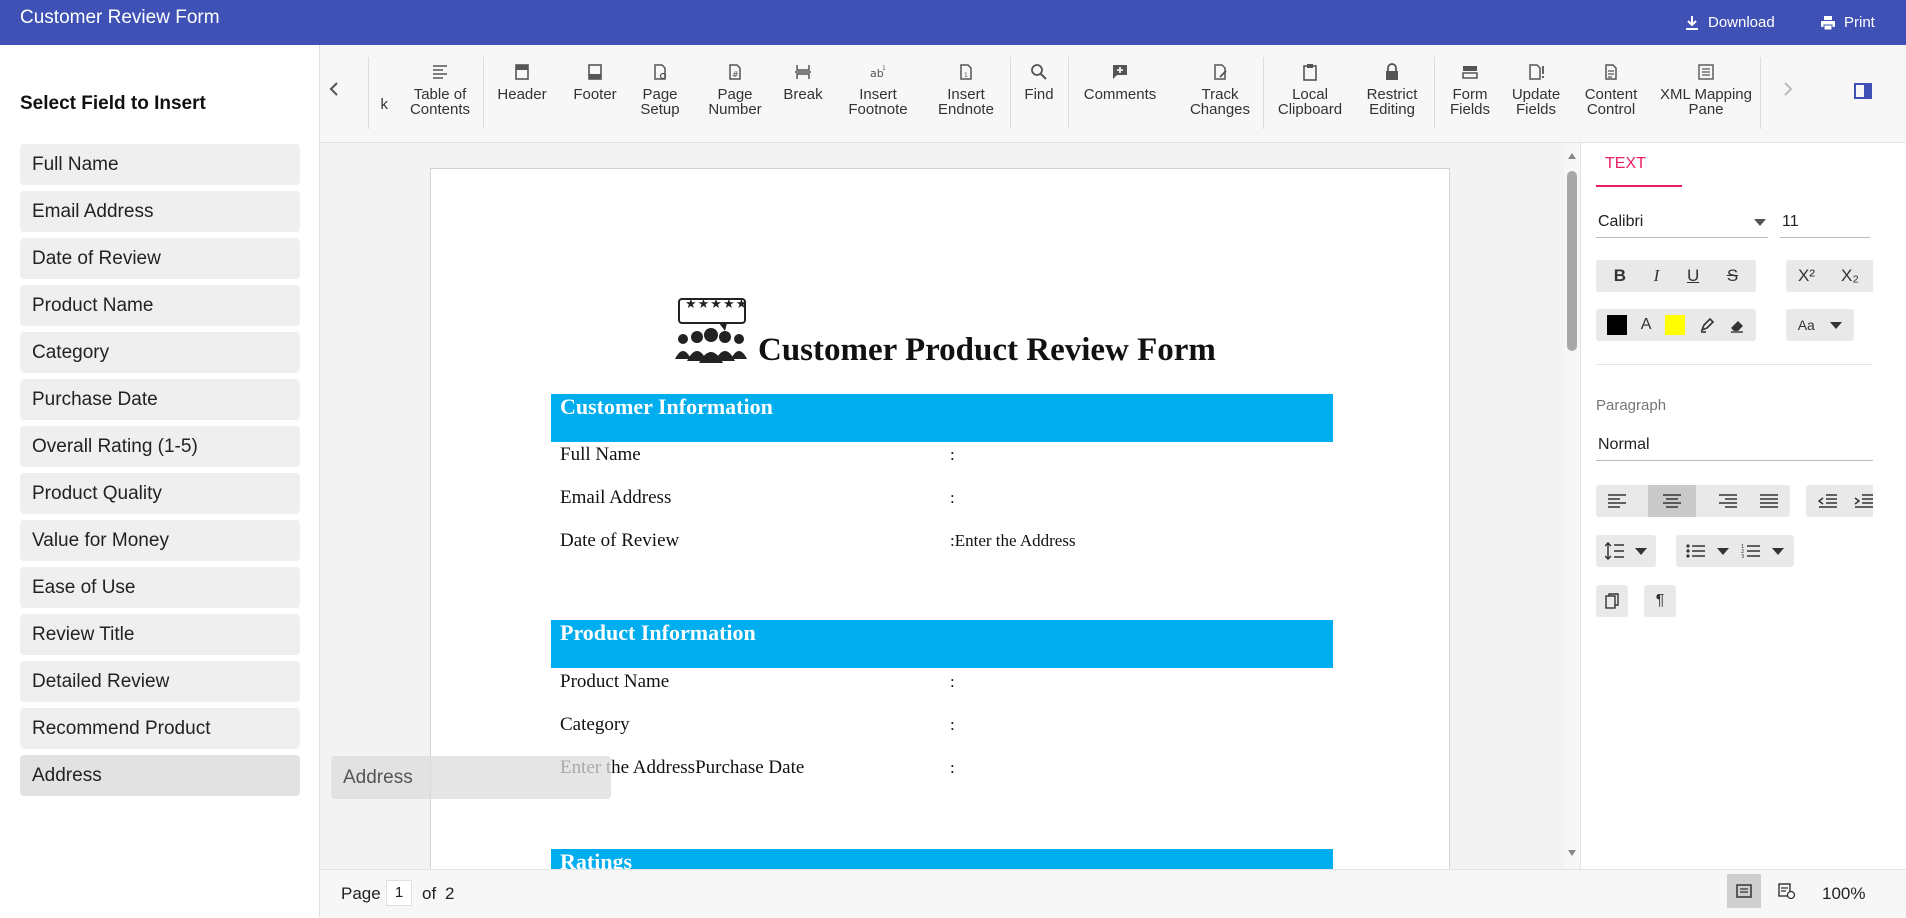 This screenshot has width=1906, height=918. I want to click on row-value-purchase-date: :, so click(952, 768).